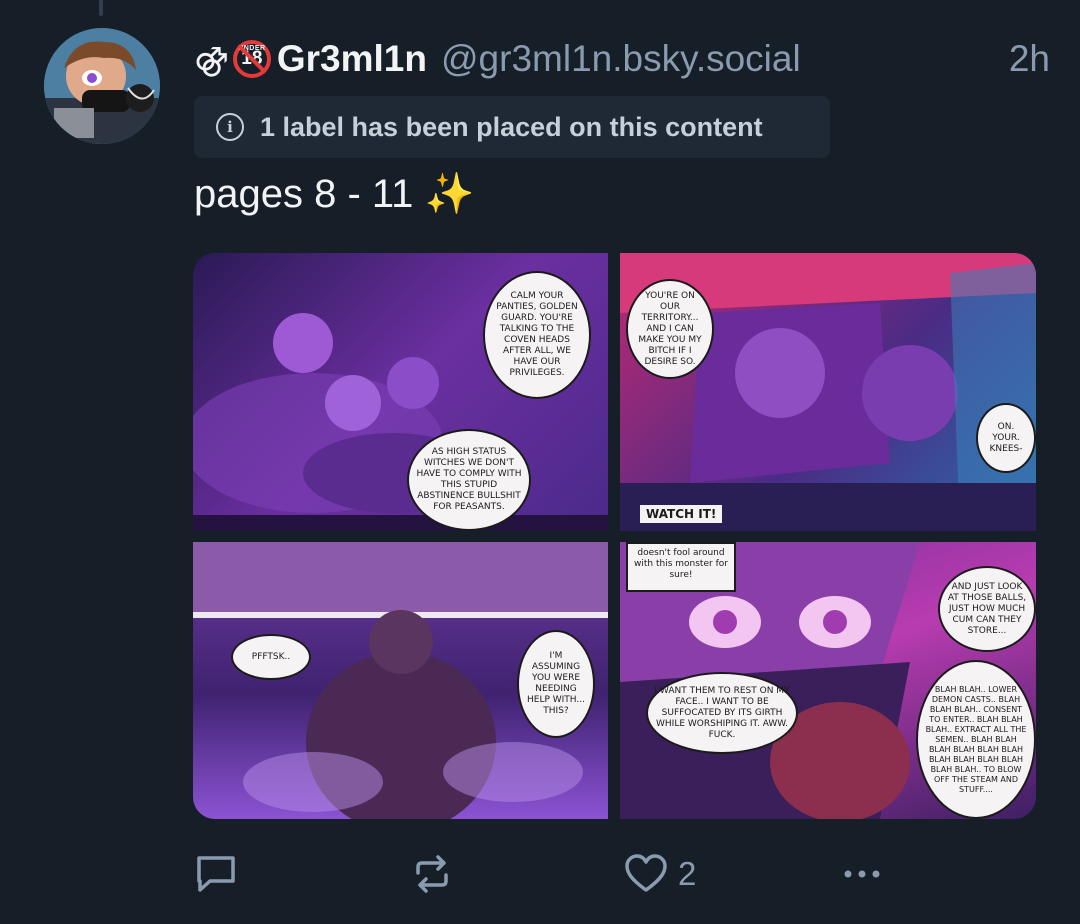  I want to click on user-handle: @gr3ml1n.bsky.social, so click(621, 59).